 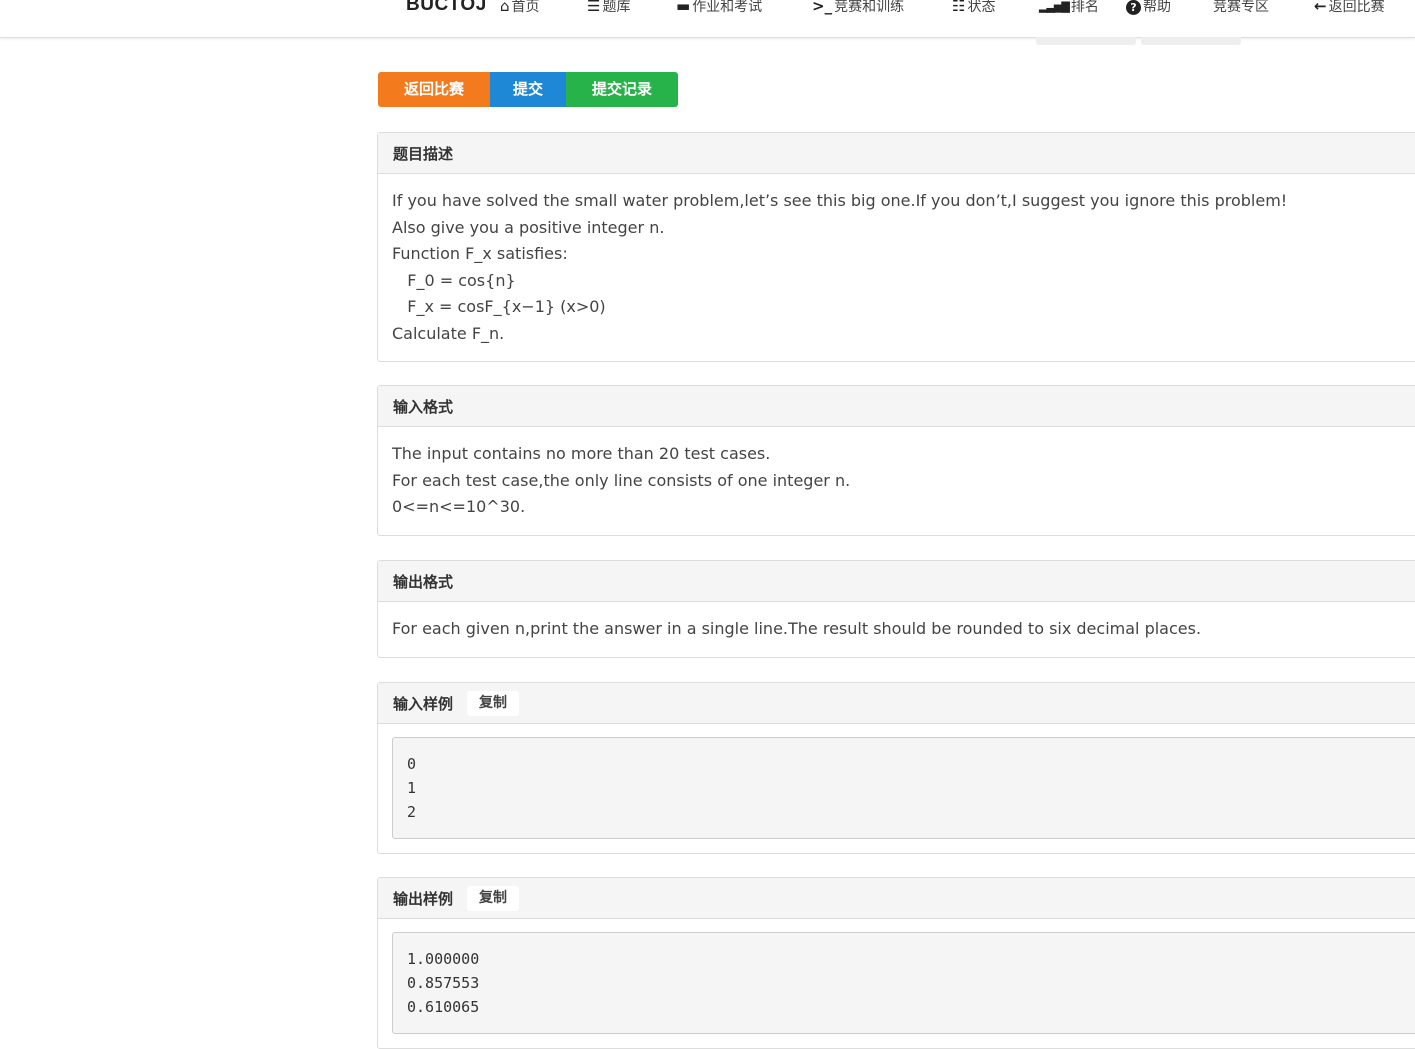 I want to click on description-line: F_0 = cos{n}, so click(x=454, y=280).